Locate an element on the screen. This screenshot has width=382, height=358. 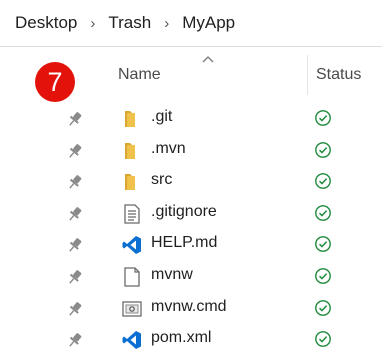
blank-file-icon is located at coordinates (132, 277).